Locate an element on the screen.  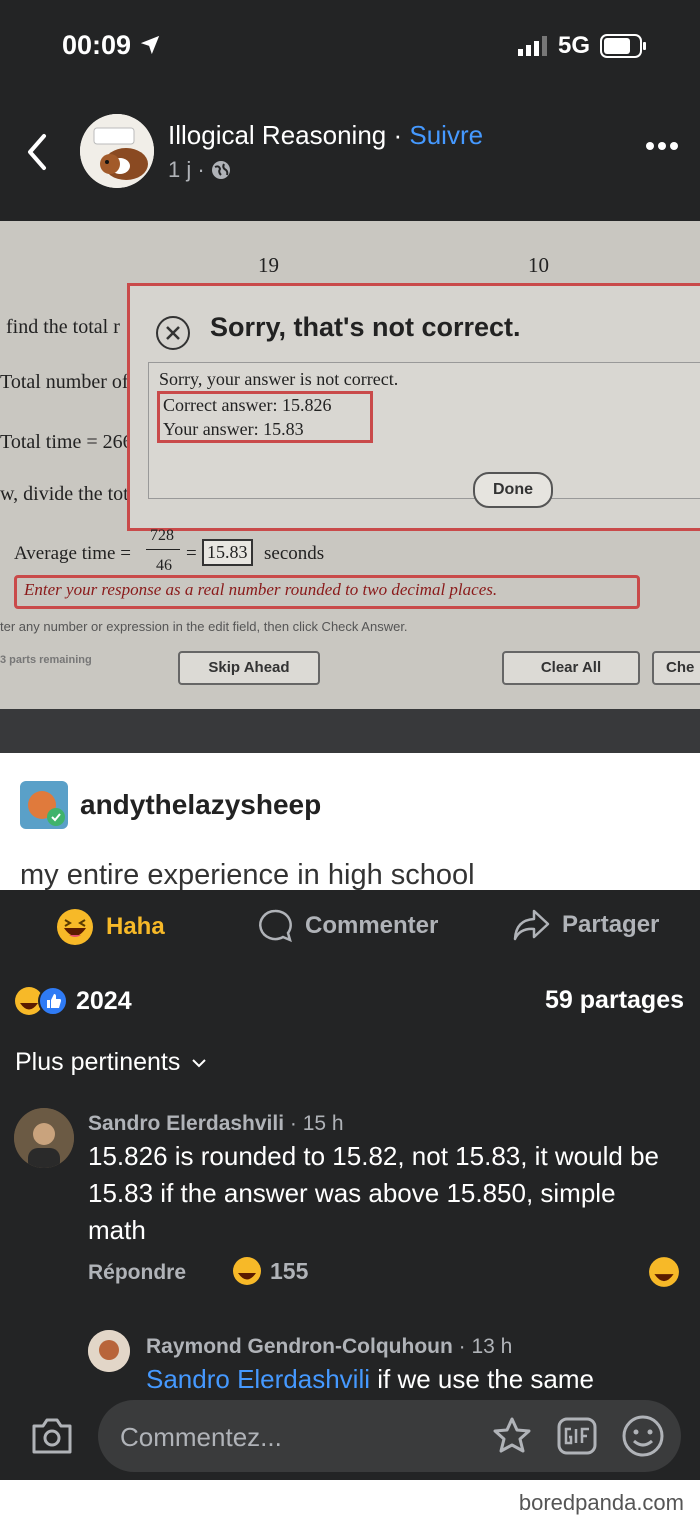
reply-author: Raymond Gendron-Colquhoun · 13 h is located at coordinates (329, 1347).